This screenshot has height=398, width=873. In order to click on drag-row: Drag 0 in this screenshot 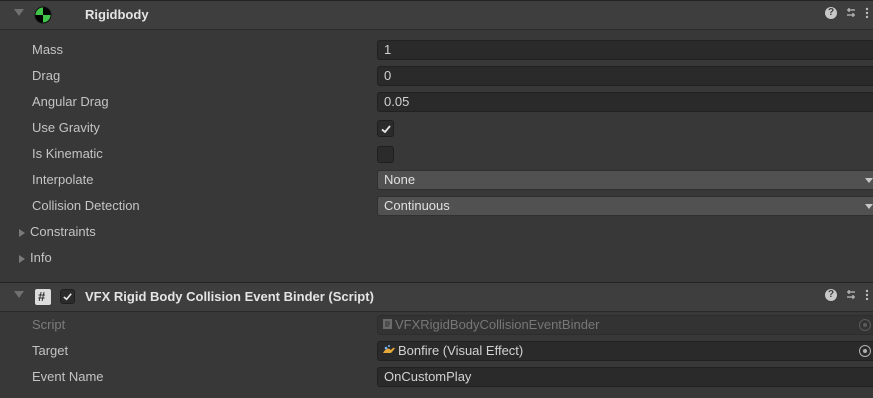, I will do `click(436, 77)`.